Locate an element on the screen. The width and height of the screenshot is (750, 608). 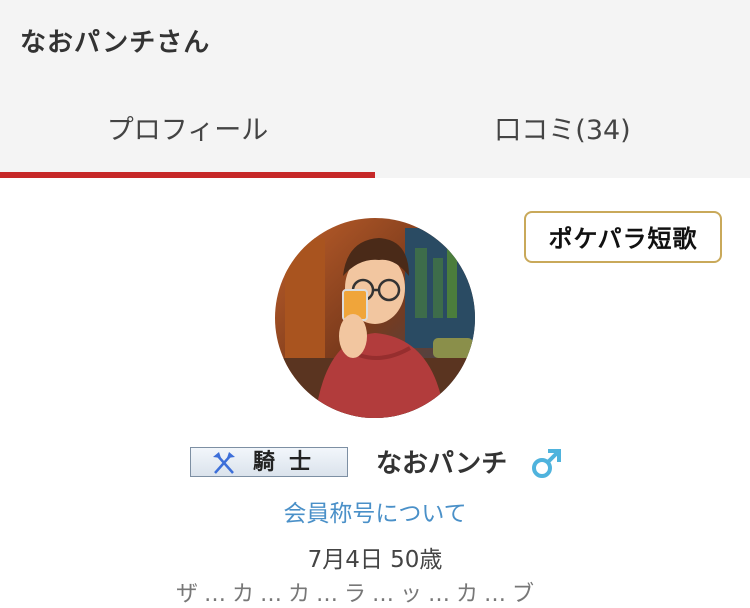
birthday-age: 7月4日 50歳 is located at coordinates (375, 560).